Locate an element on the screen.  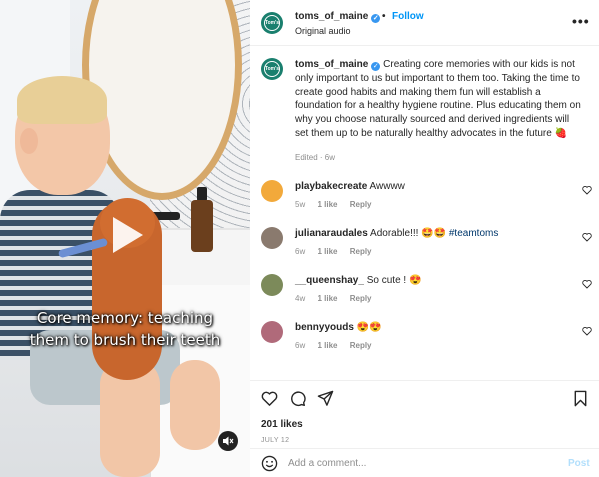
video-bottle-cap is located at coordinates (202, 194).